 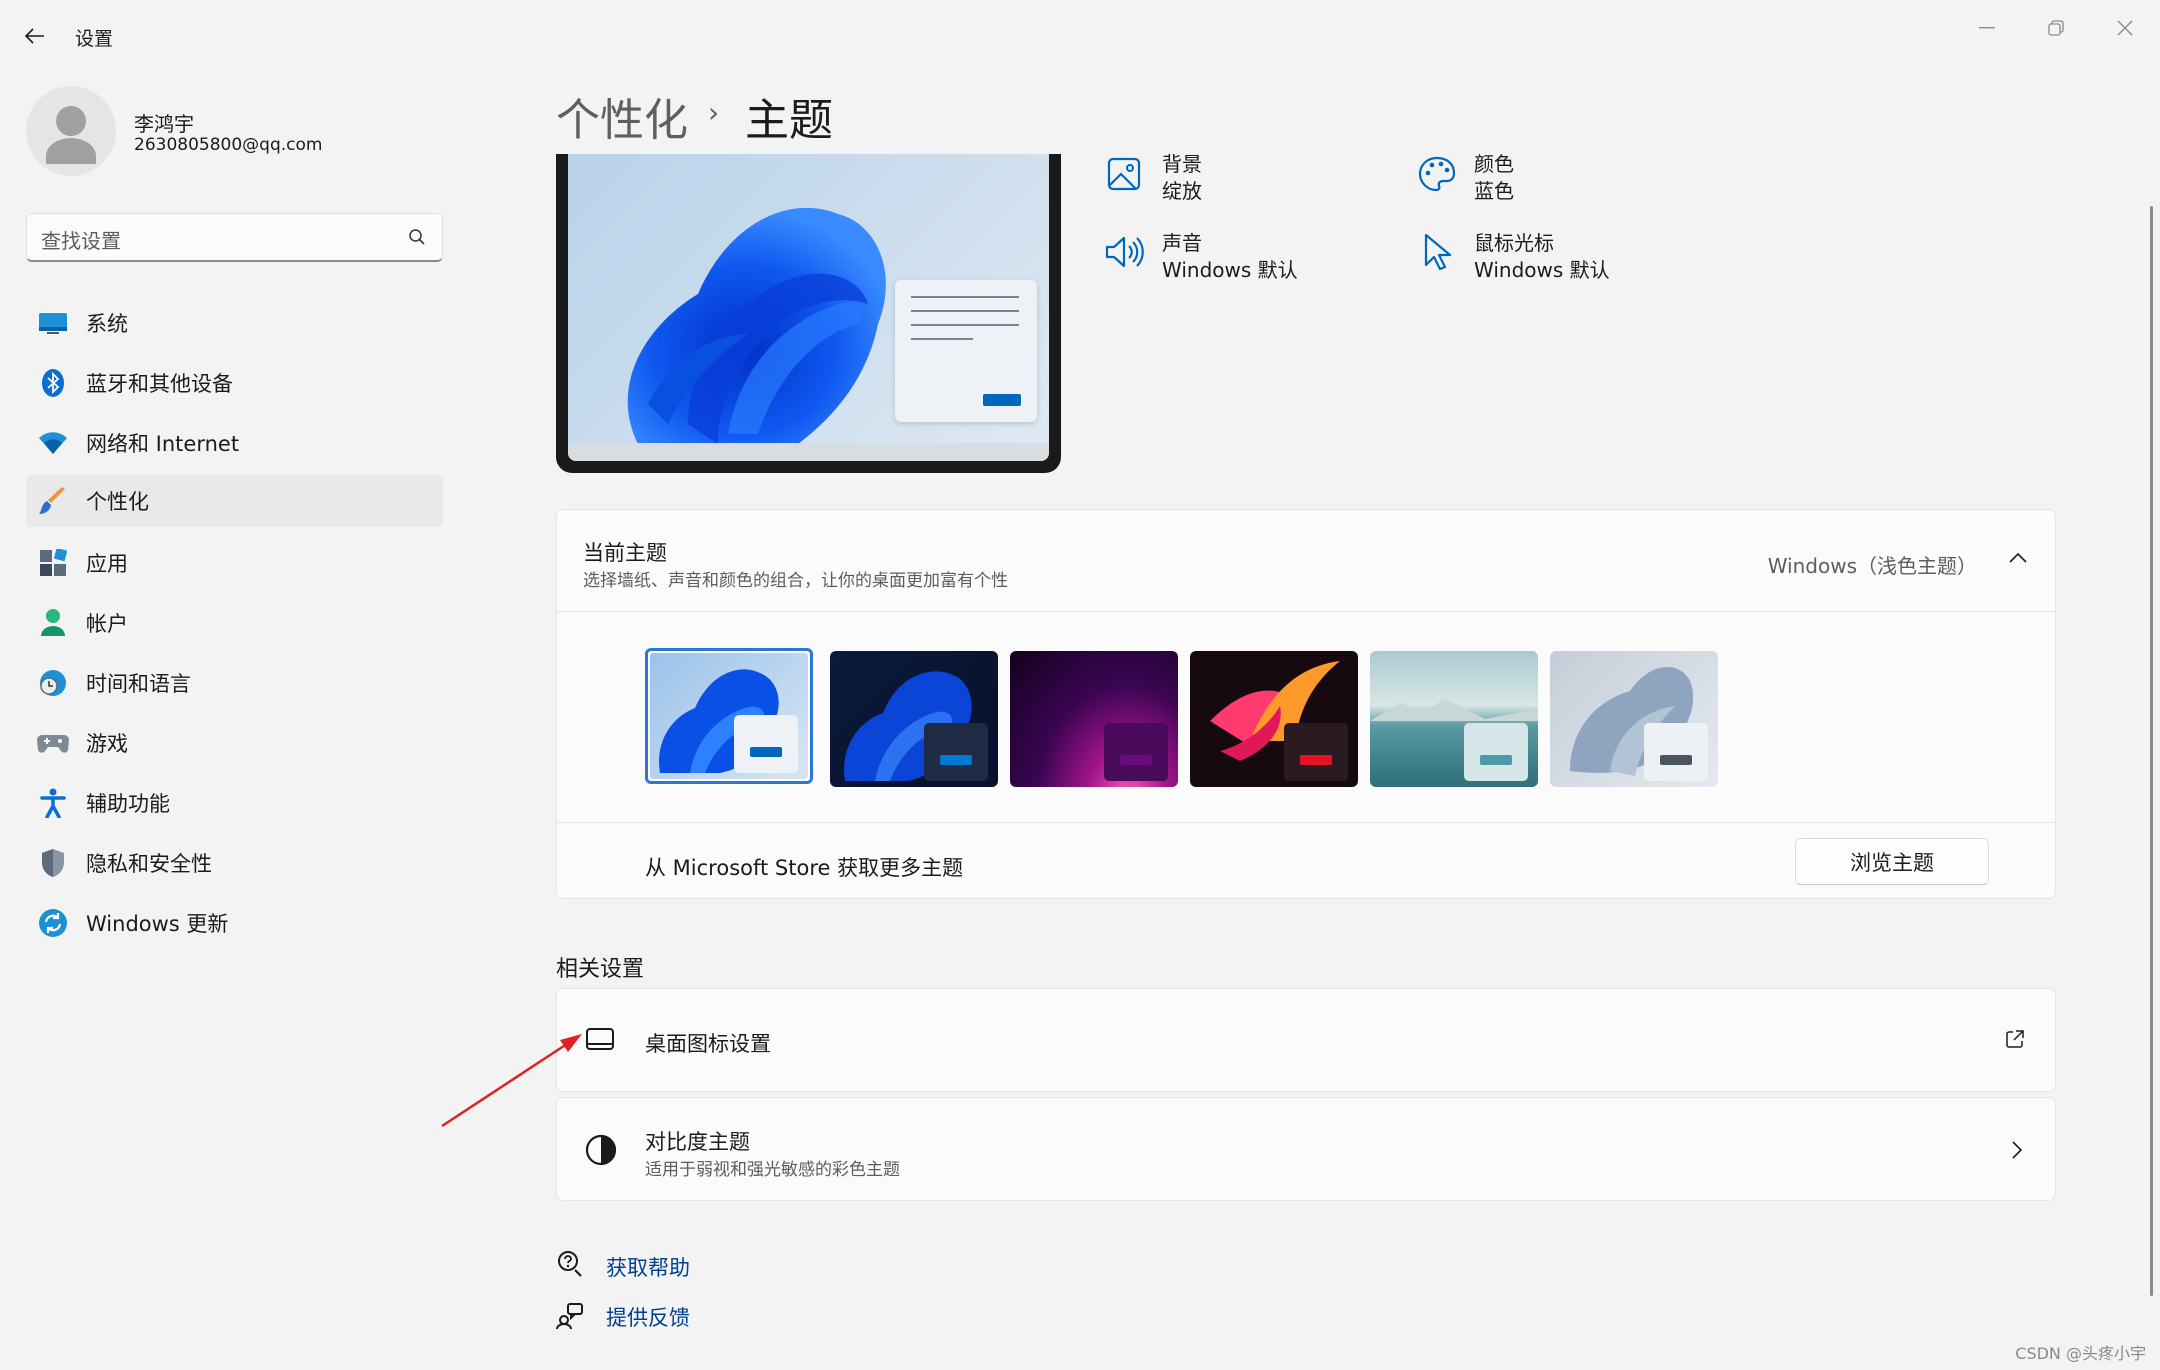 What do you see at coordinates (511, 1081) in the screenshot?
I see `annotation-arrow` at bounding box center [511, 1081].